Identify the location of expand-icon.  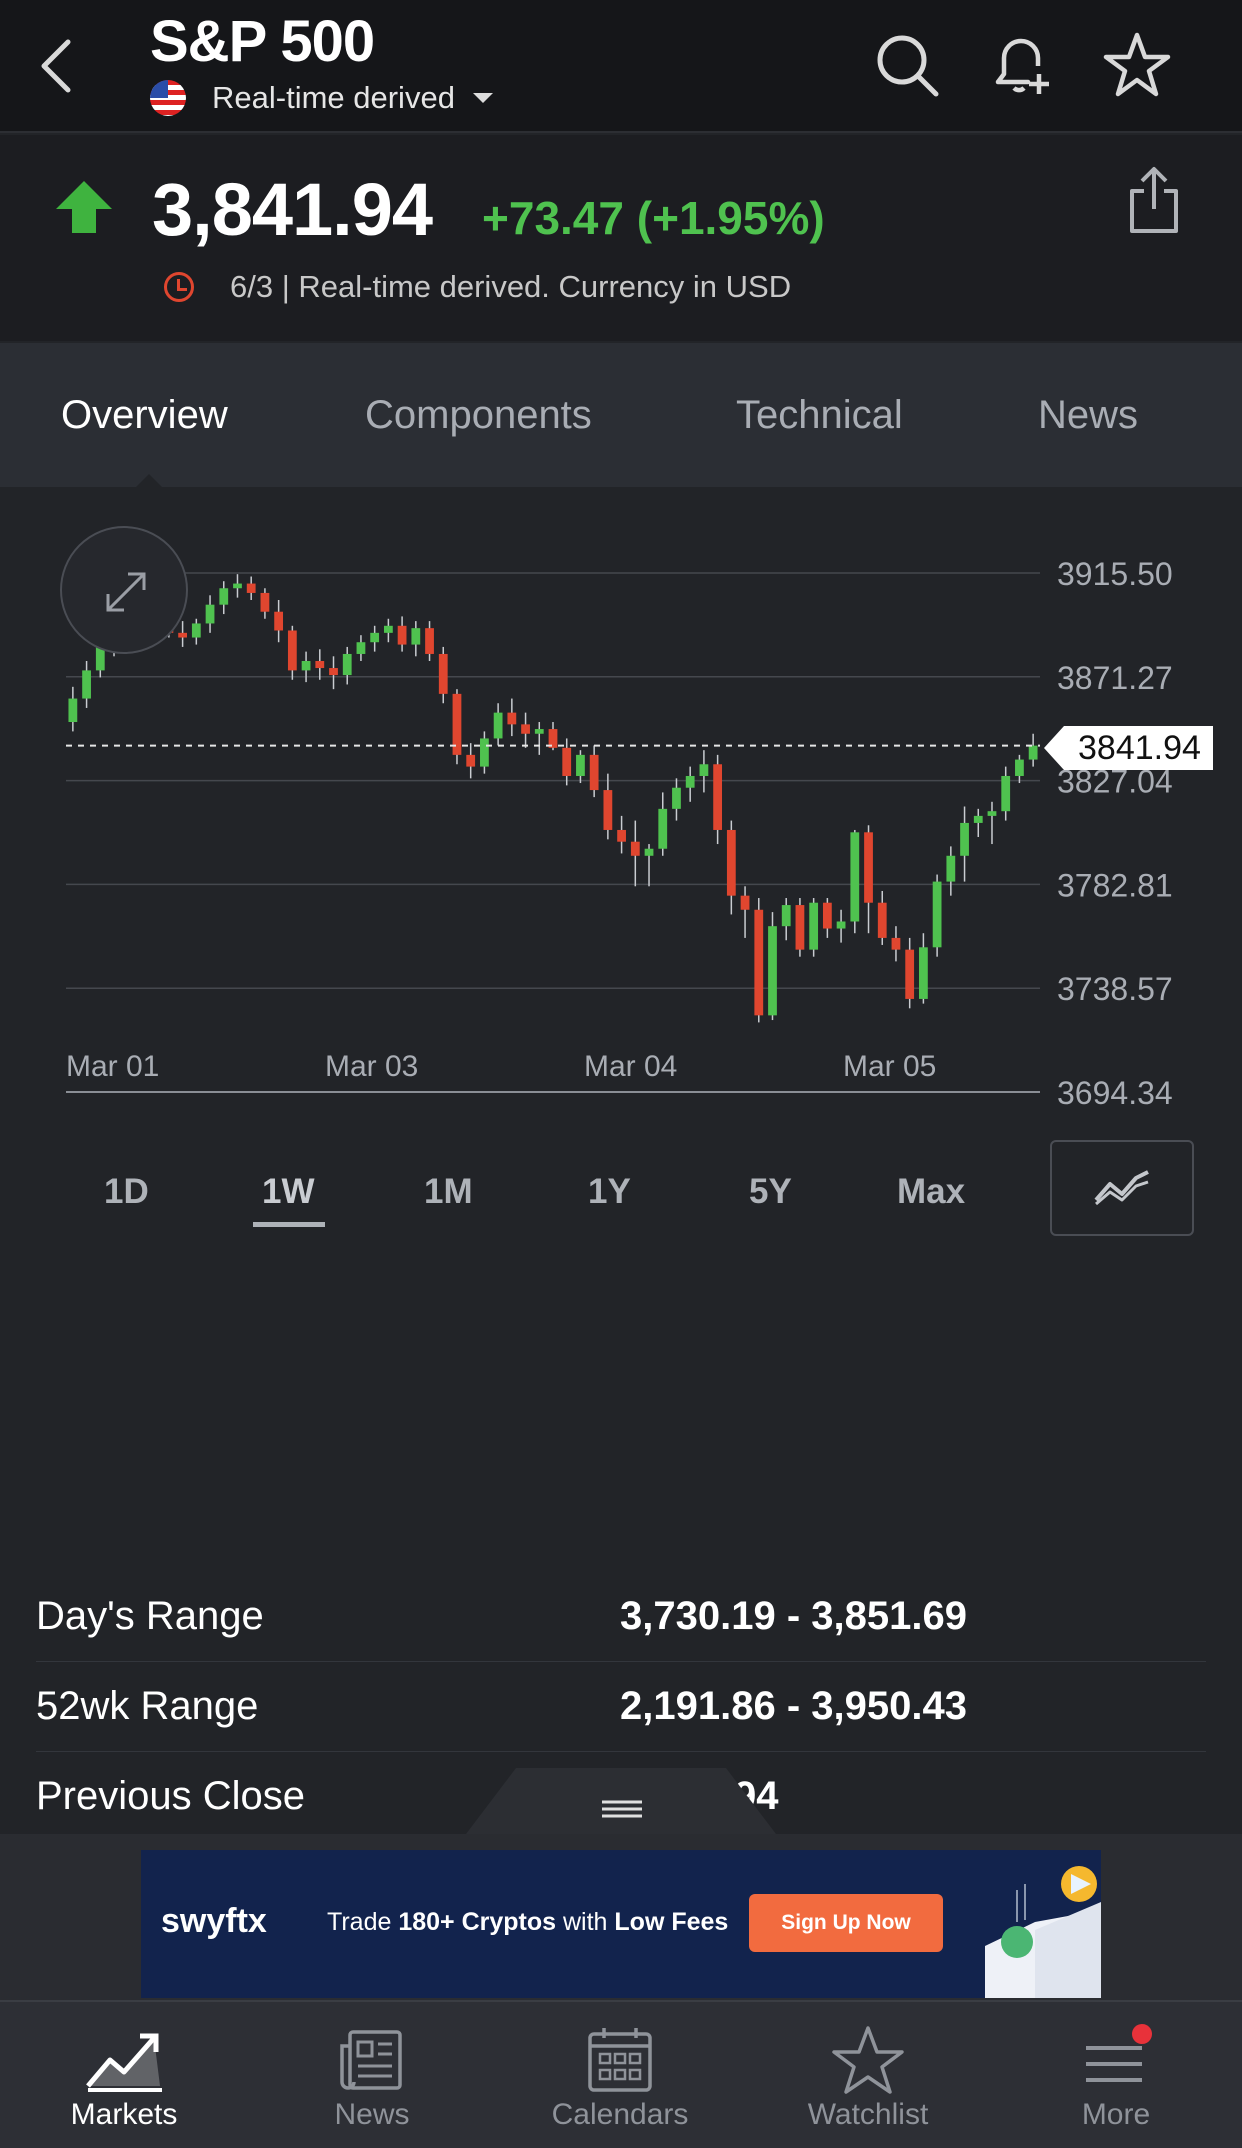
(126, 592).